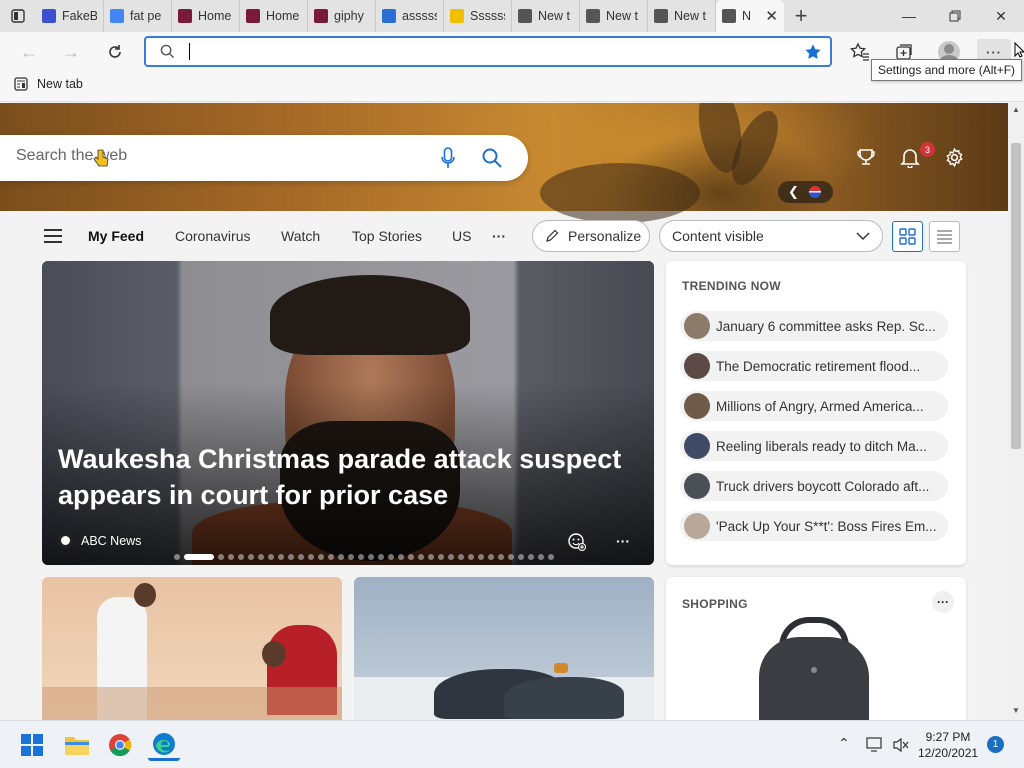 Image resolution: width=1024 pixels, height=768 pixels. I want to click on nav-top-stories: Top Stories, so click(387, 236).